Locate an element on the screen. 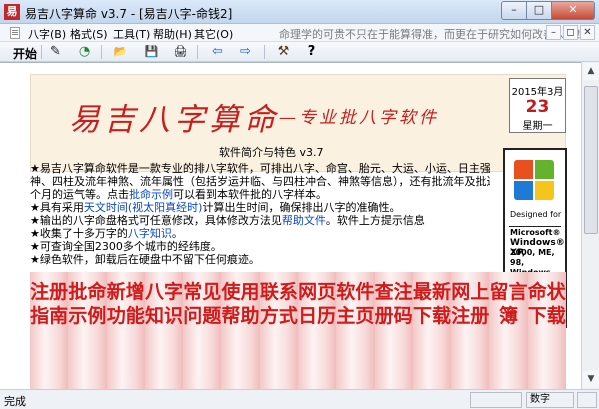 Image resolution: width=599 pixels, height=409 pixels. calendar-day: 23 is located at coordinates (537, 107).